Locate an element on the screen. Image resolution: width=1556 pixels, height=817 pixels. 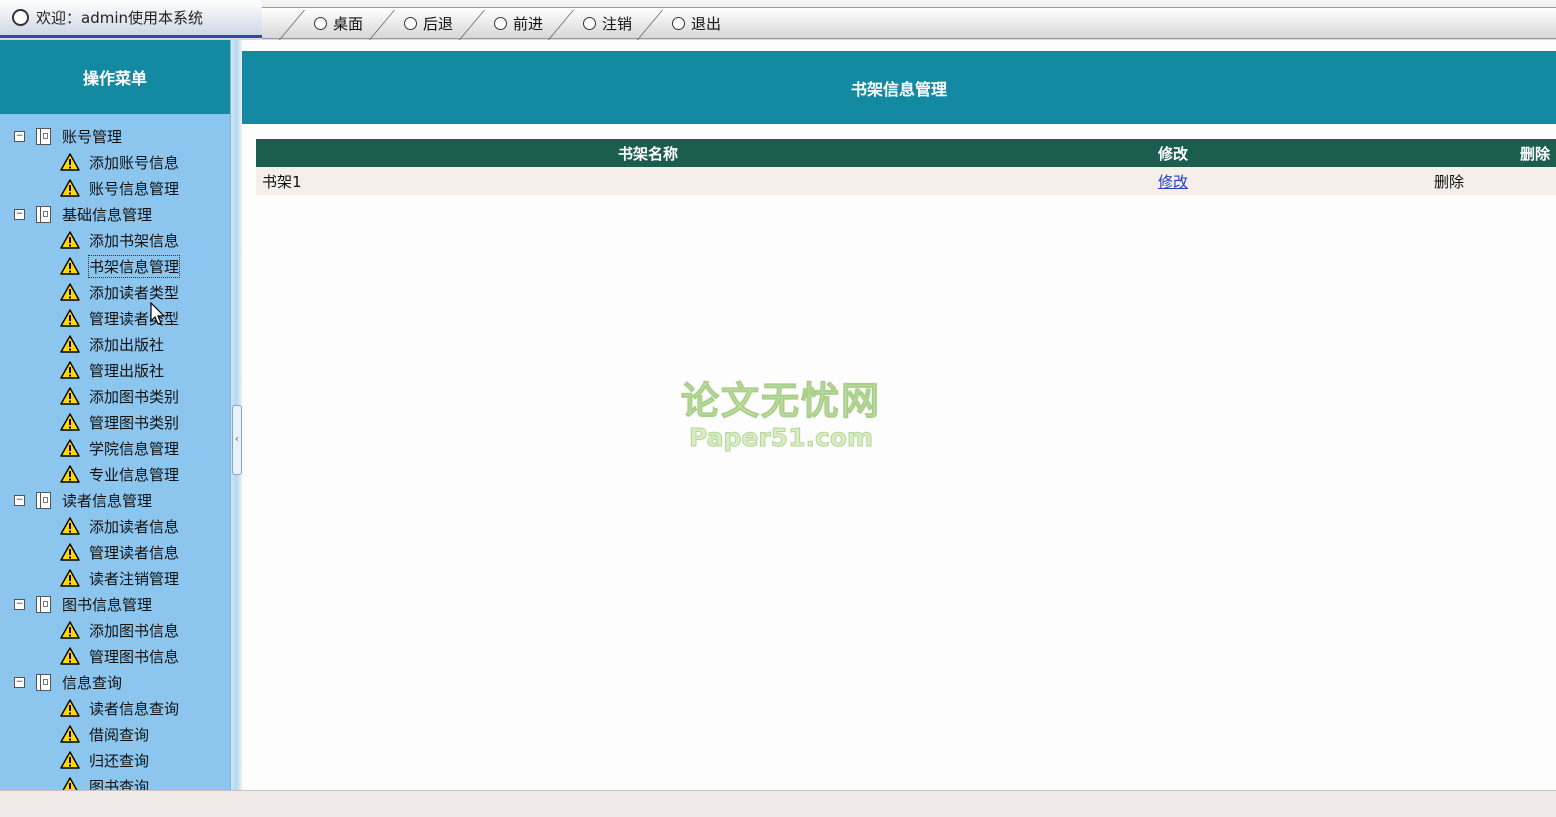
menu-item-label: 读者信息查询 is located at coordinates (134, 708).